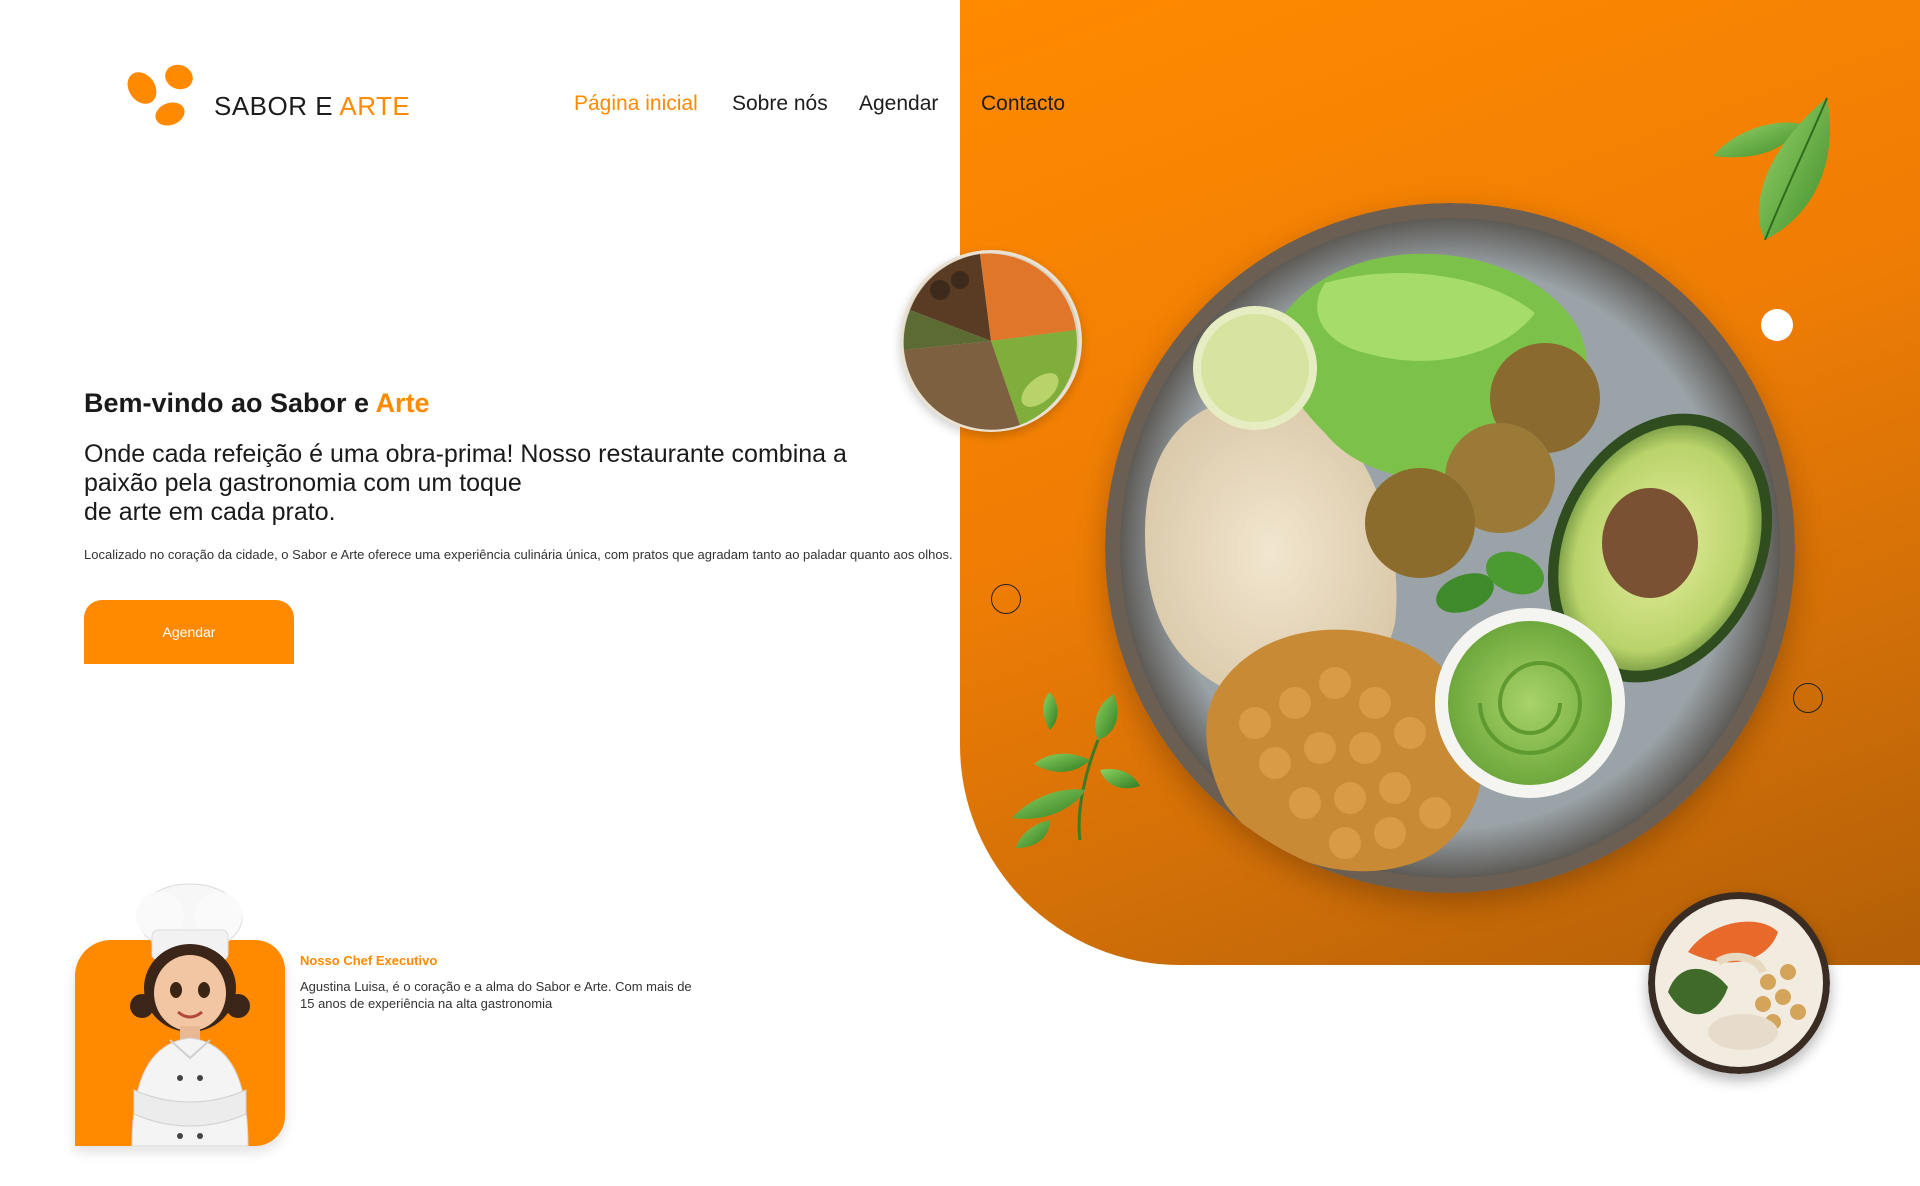  I want to click on logo-mark-icon, so click(160, 95).